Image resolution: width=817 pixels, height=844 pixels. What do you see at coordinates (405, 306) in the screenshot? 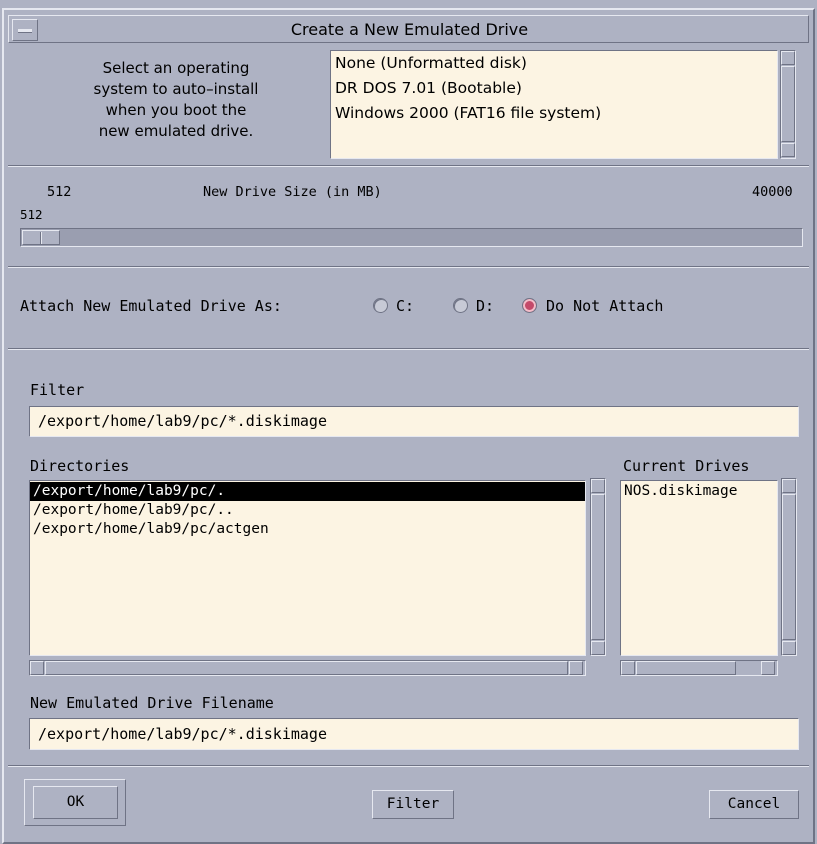
I see `radio-c-label: C:` at bounding box center [405, 306].